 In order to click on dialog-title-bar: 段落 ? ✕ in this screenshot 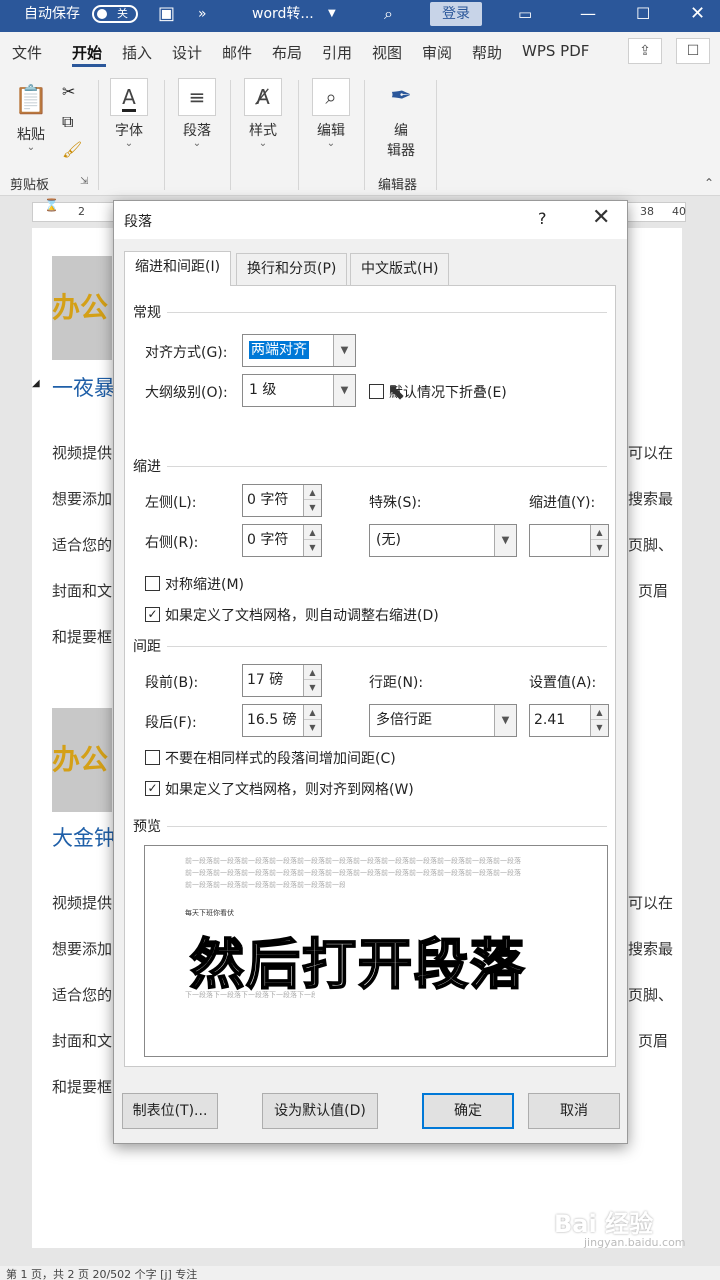, I will do `click(370, 220)`.